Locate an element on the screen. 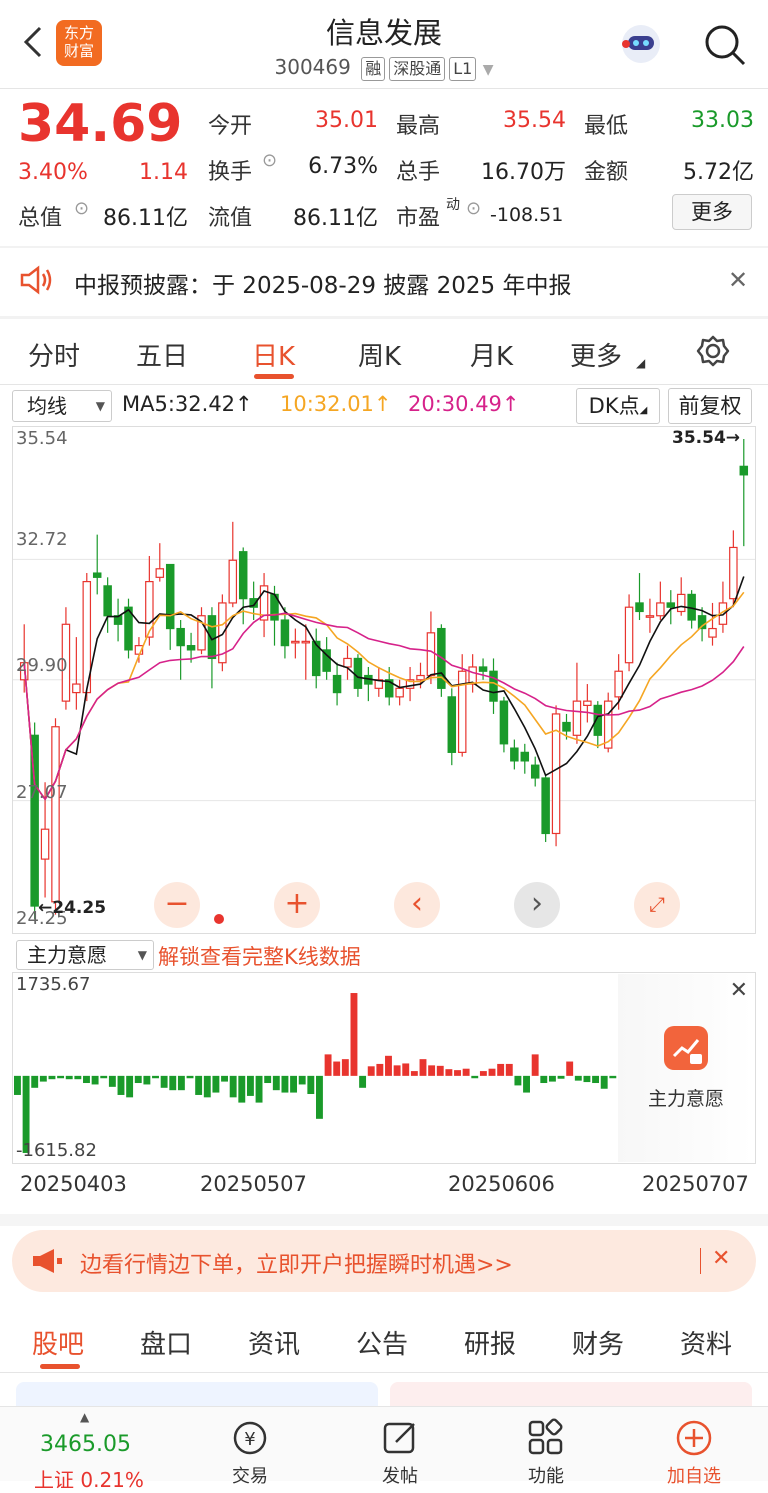 The image size is (768, 1493). apps-icon is located at coordinates (546, 1438).